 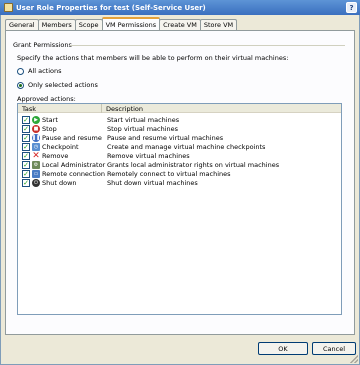 What do you see at coordinates (334, 348) in the screenshot?
I see `cancel-button: Cancel` at bounding box center [334, 348].